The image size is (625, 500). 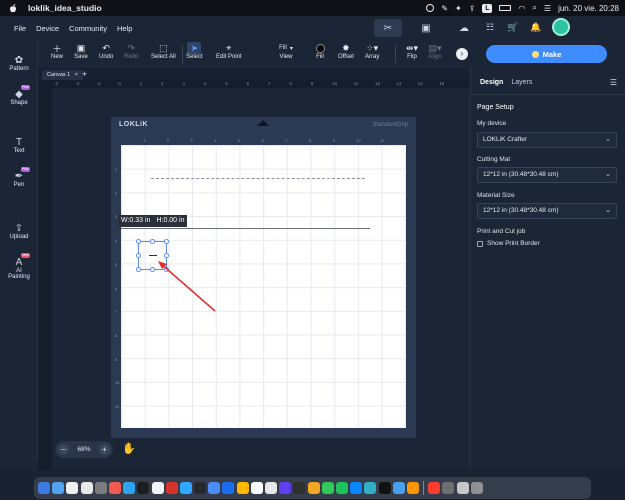 I want to click on offset-button: ✸ Offset, so click(x=346, y=51).